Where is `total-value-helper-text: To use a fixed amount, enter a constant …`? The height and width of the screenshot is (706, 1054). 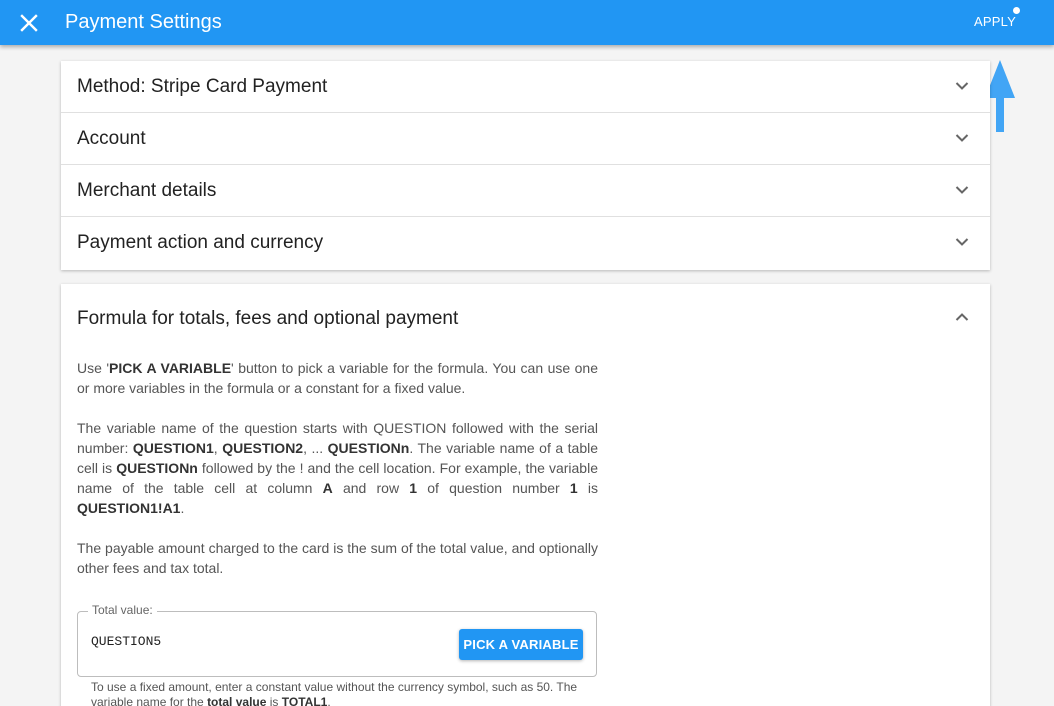 total-value-helper-text: To use a fixed amount, enter a constant … is located at coordinates (334, 693).